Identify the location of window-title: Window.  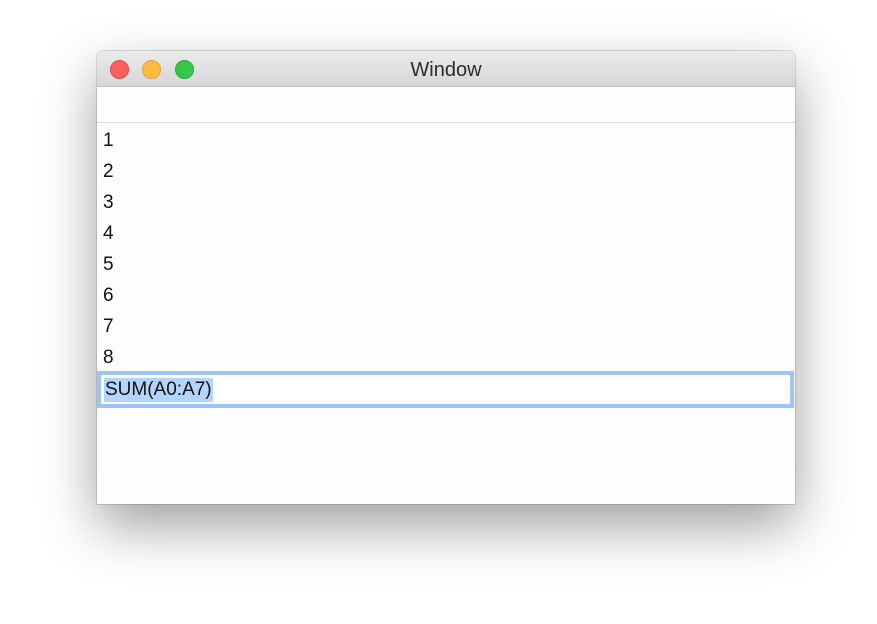
(446, 70).